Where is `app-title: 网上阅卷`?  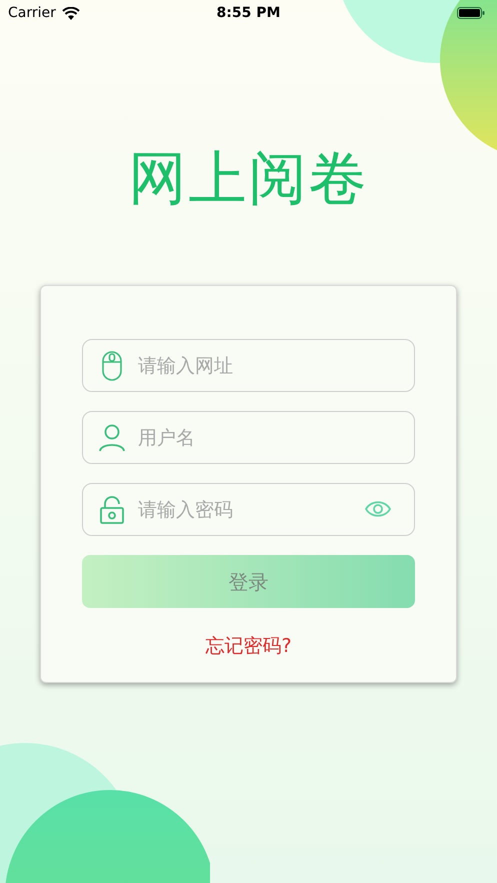
app-title: 网上阅卷 is located at coordinates (248, 178).